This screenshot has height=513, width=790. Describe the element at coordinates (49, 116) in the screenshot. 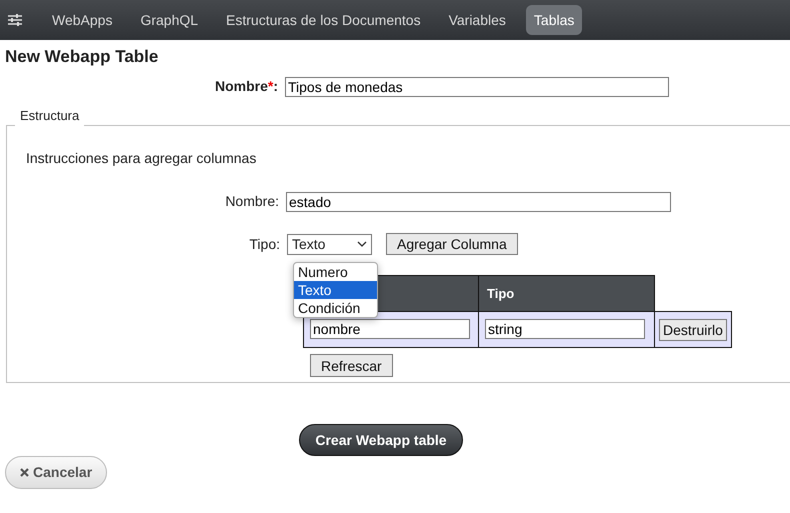

I see `fieldset-legend: Estructura` at that location.